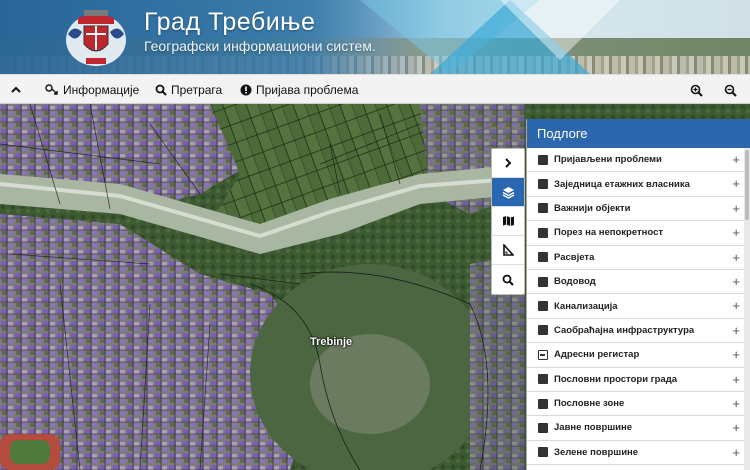 The width and height of the screenshot is (750, 470). I want to click on layer-label: Порез на непокретност, so click(609, 233).